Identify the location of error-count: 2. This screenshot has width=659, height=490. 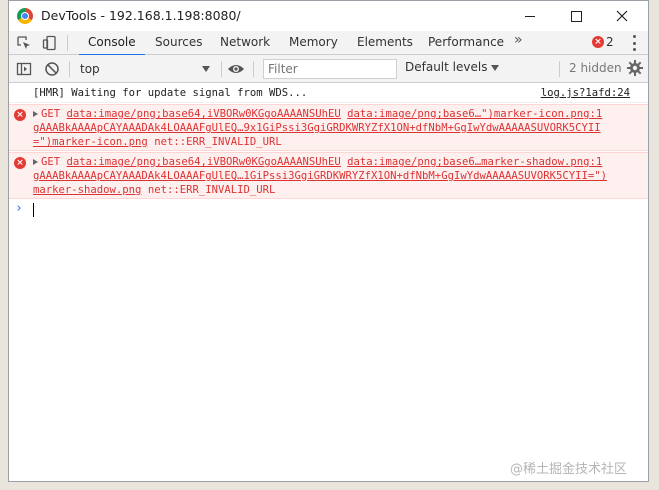
(610, 42).